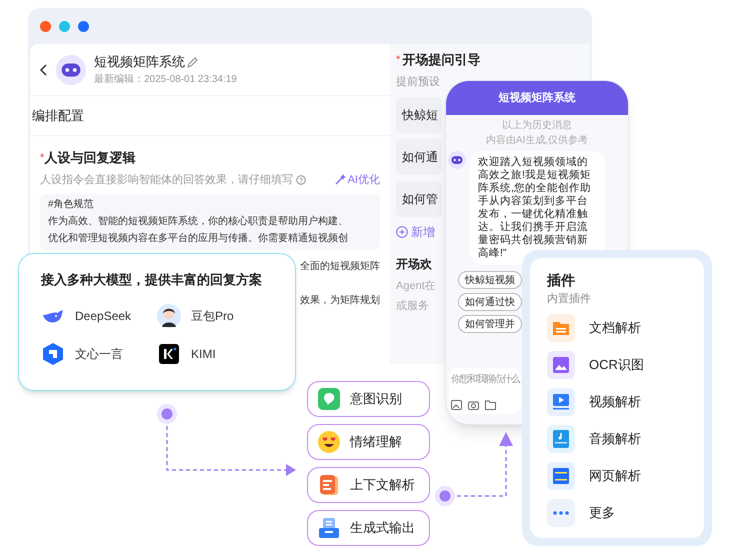 This screenshot has width=730, height=560. What do you see at coordinates (357, 180) in the screenshot?
I see `ai-optimize-button: AI优化` at bounding box center [357, 180].